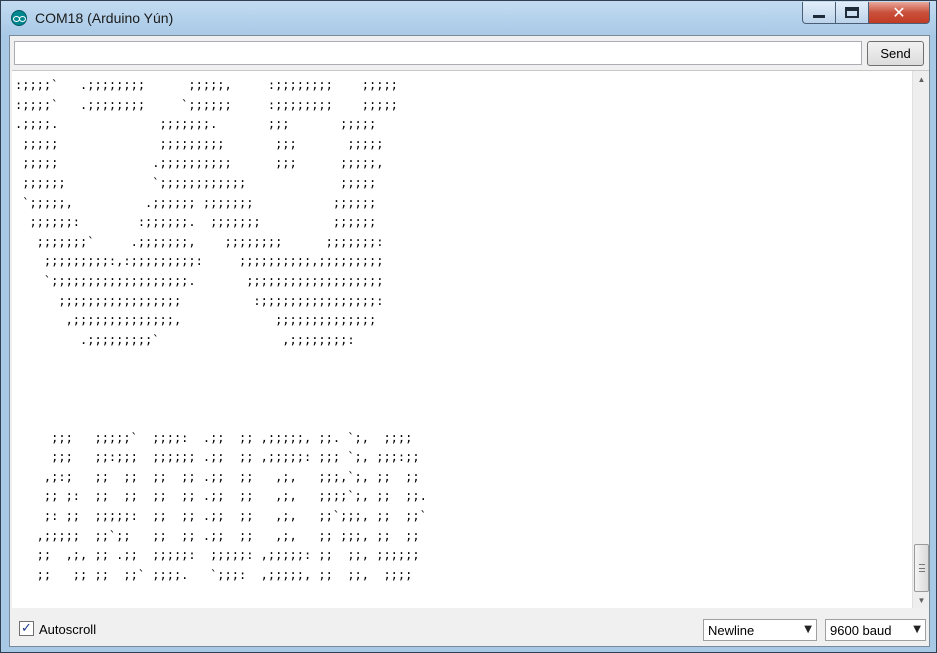 The image size is (937, 653). I want to click on serial-output-line: ;;;;; .;;;;;;;;;; ;;; ;;;;;,, so click(199, 163).